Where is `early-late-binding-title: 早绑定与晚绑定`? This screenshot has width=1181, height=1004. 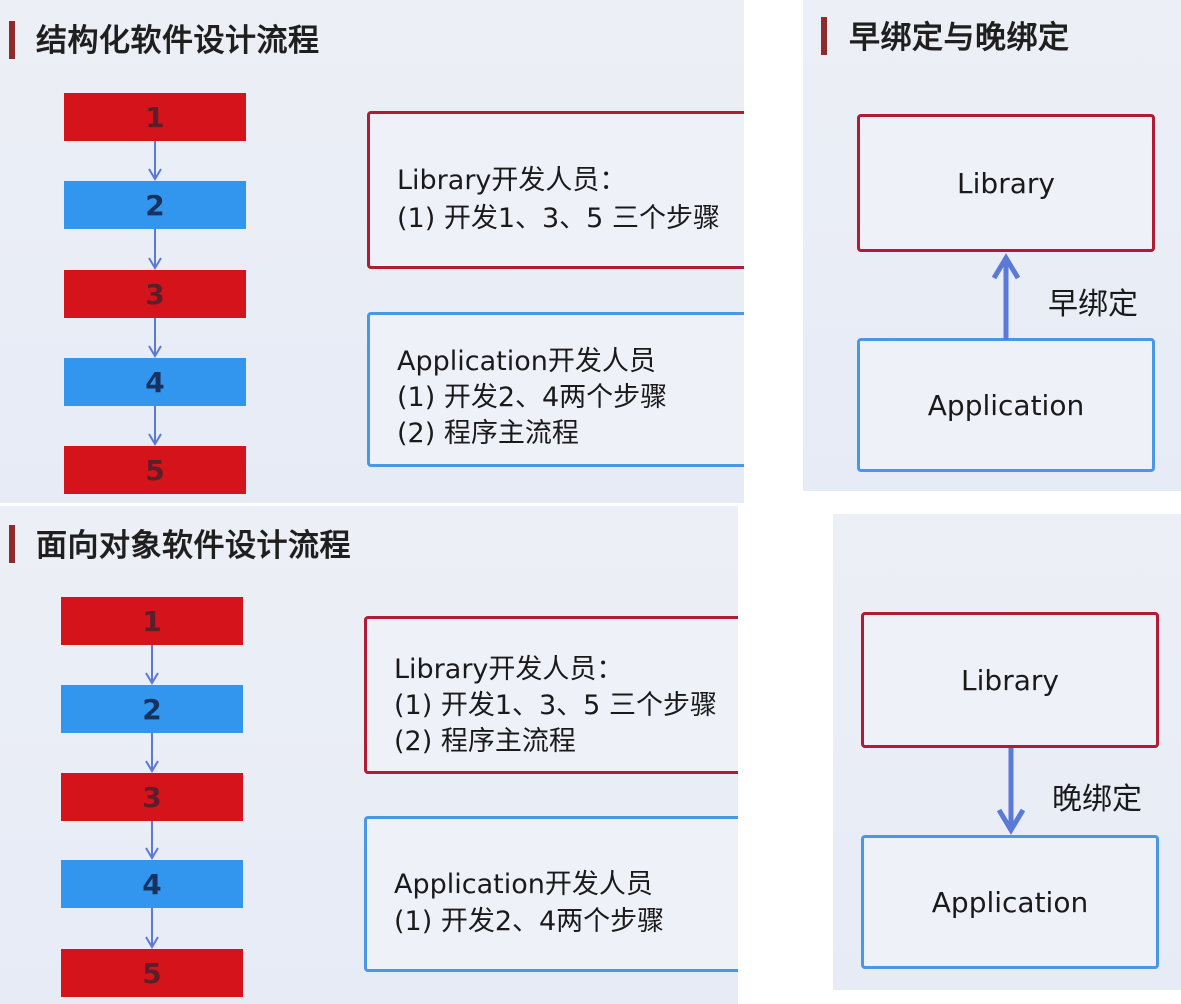
early-late-binding-title: 早绑定与晚绑定 is located at coordinates (959, 38).